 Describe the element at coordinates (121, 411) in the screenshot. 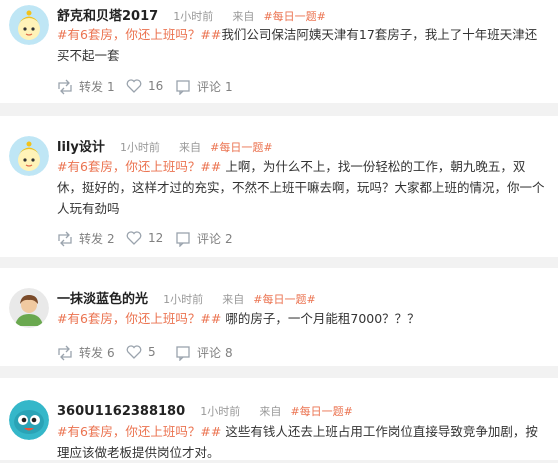

I see `username: 360U1162388180` at that location.